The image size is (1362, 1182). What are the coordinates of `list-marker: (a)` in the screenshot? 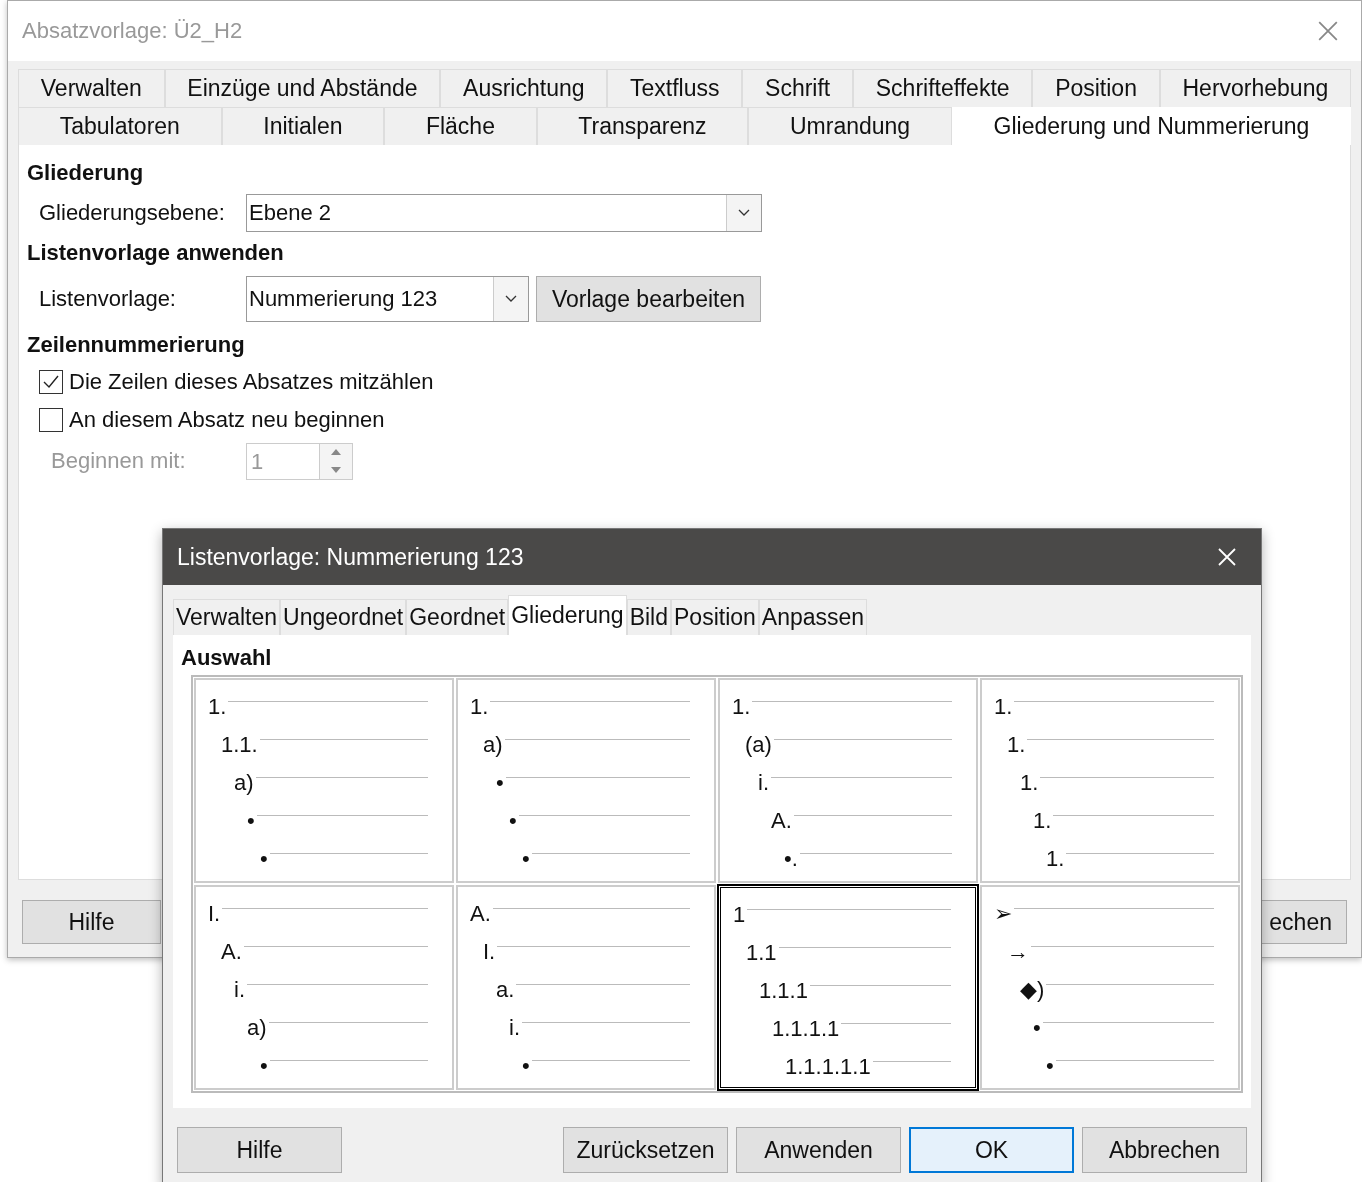 It's located at (759, 744).